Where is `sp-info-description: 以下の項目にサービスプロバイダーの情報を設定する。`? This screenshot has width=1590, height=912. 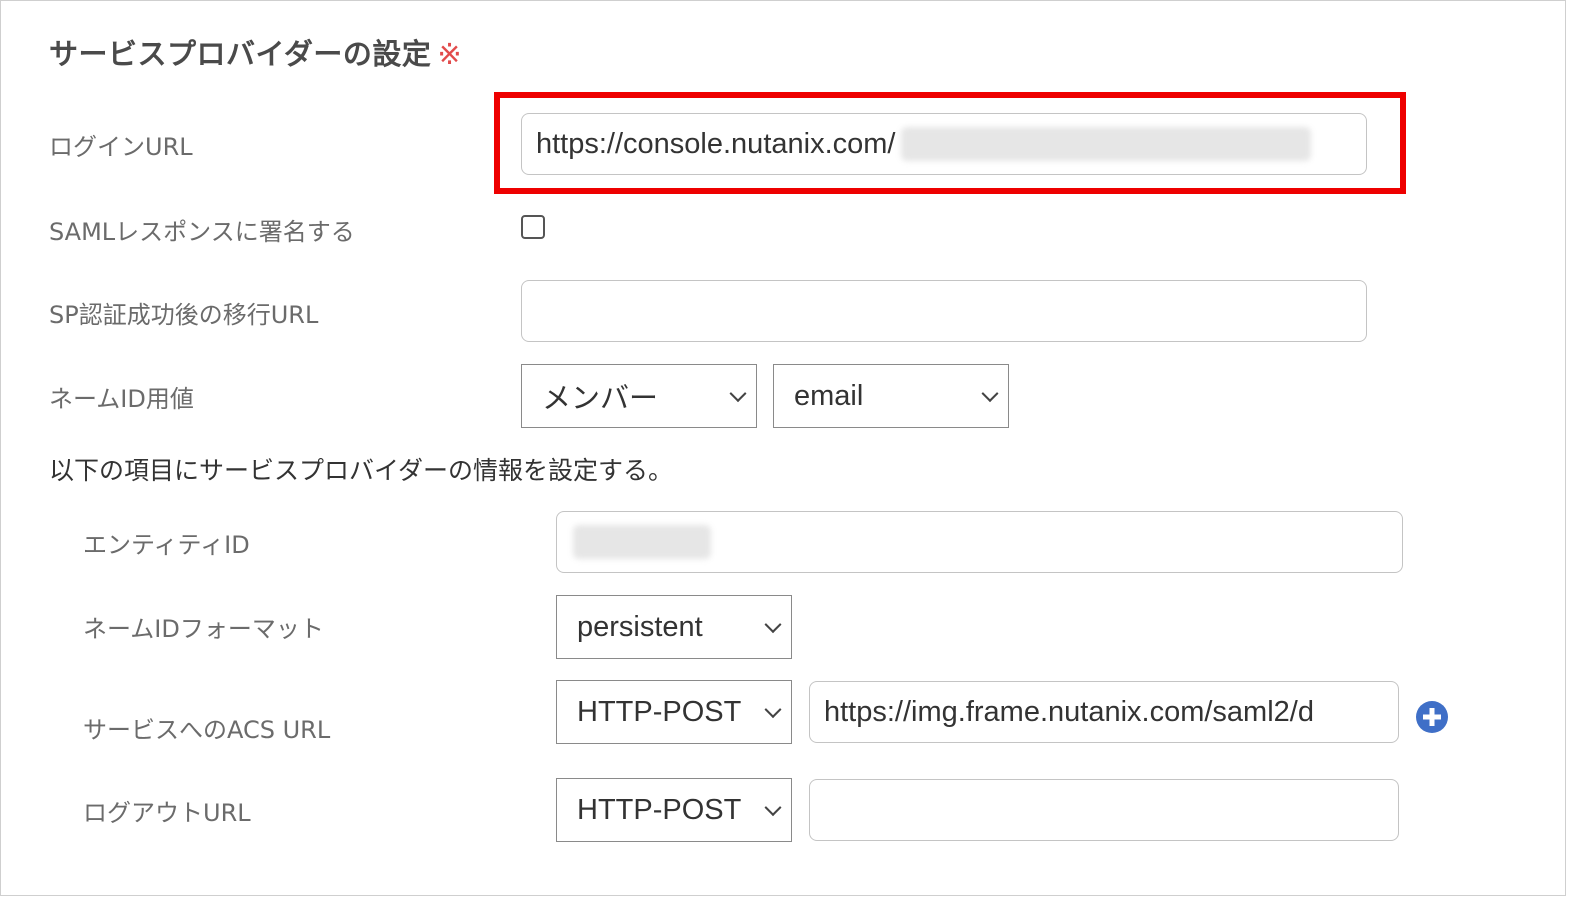 sp-info-description: 以下の項目にサービスプロバイダーの情報を設定する。 is located at coordinates (361, 470).